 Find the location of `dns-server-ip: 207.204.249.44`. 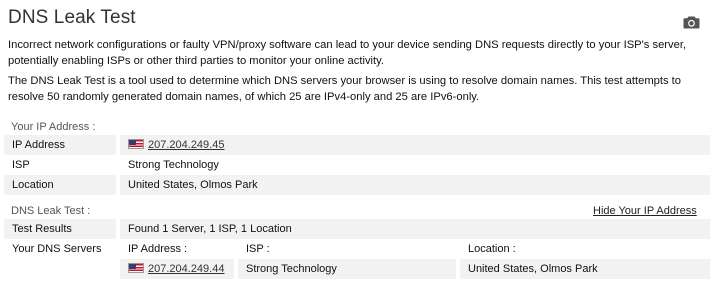

dns-server-ip: 207.204.249.44 is located at coordinates (177, 269).